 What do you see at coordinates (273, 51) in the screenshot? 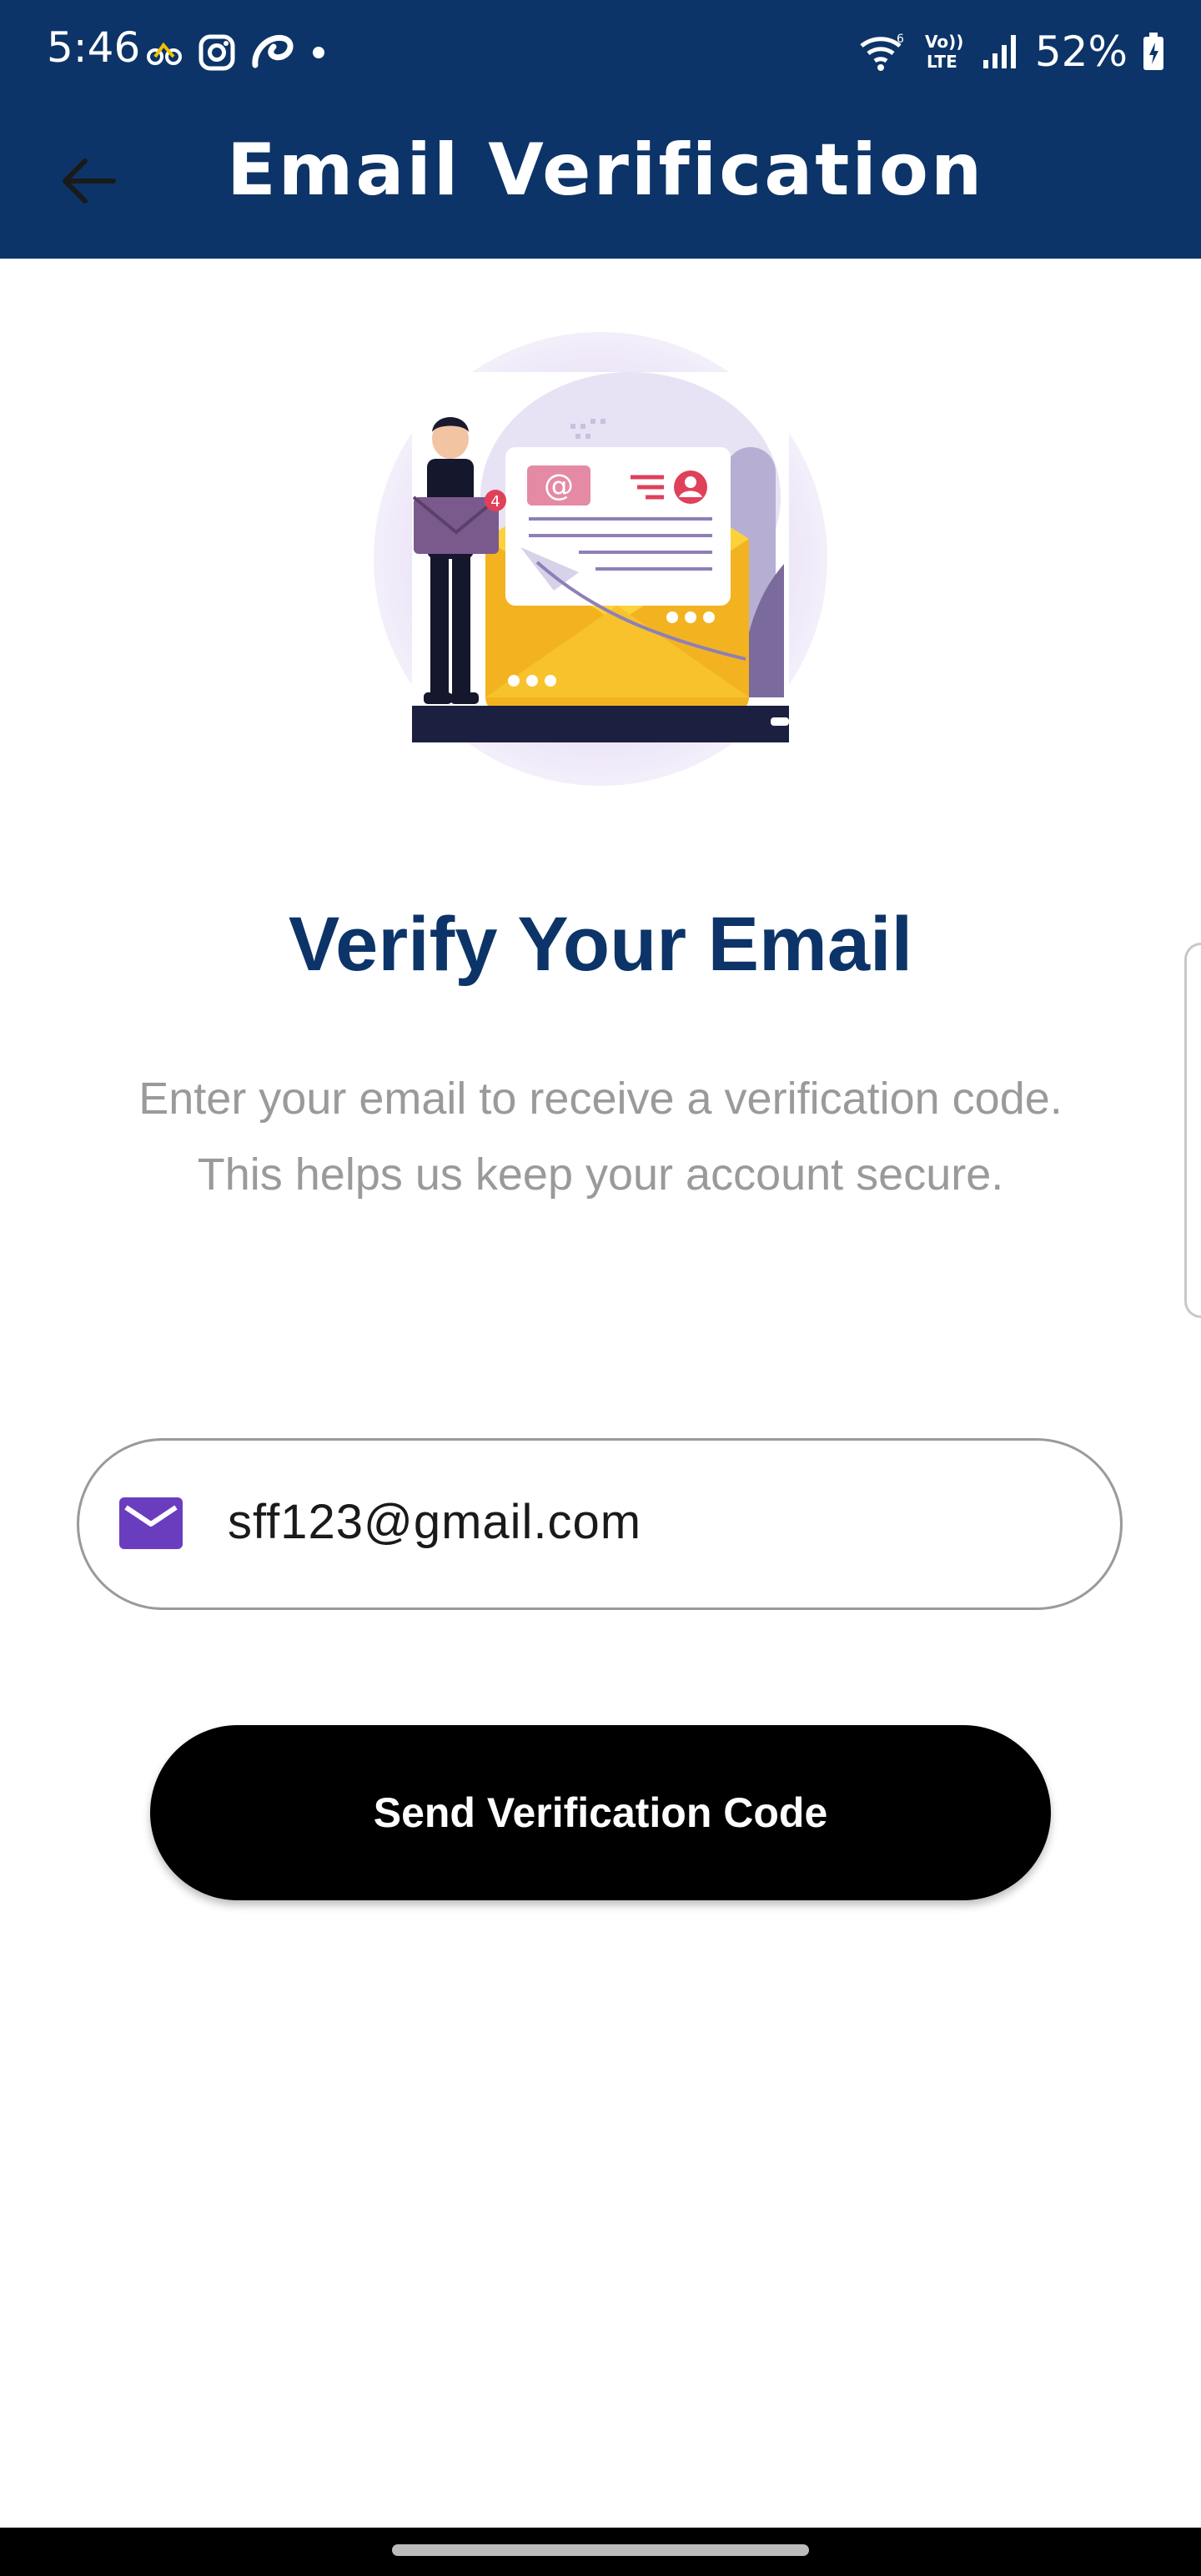
I see `airtel-icon` at bounding box center [273, 51].